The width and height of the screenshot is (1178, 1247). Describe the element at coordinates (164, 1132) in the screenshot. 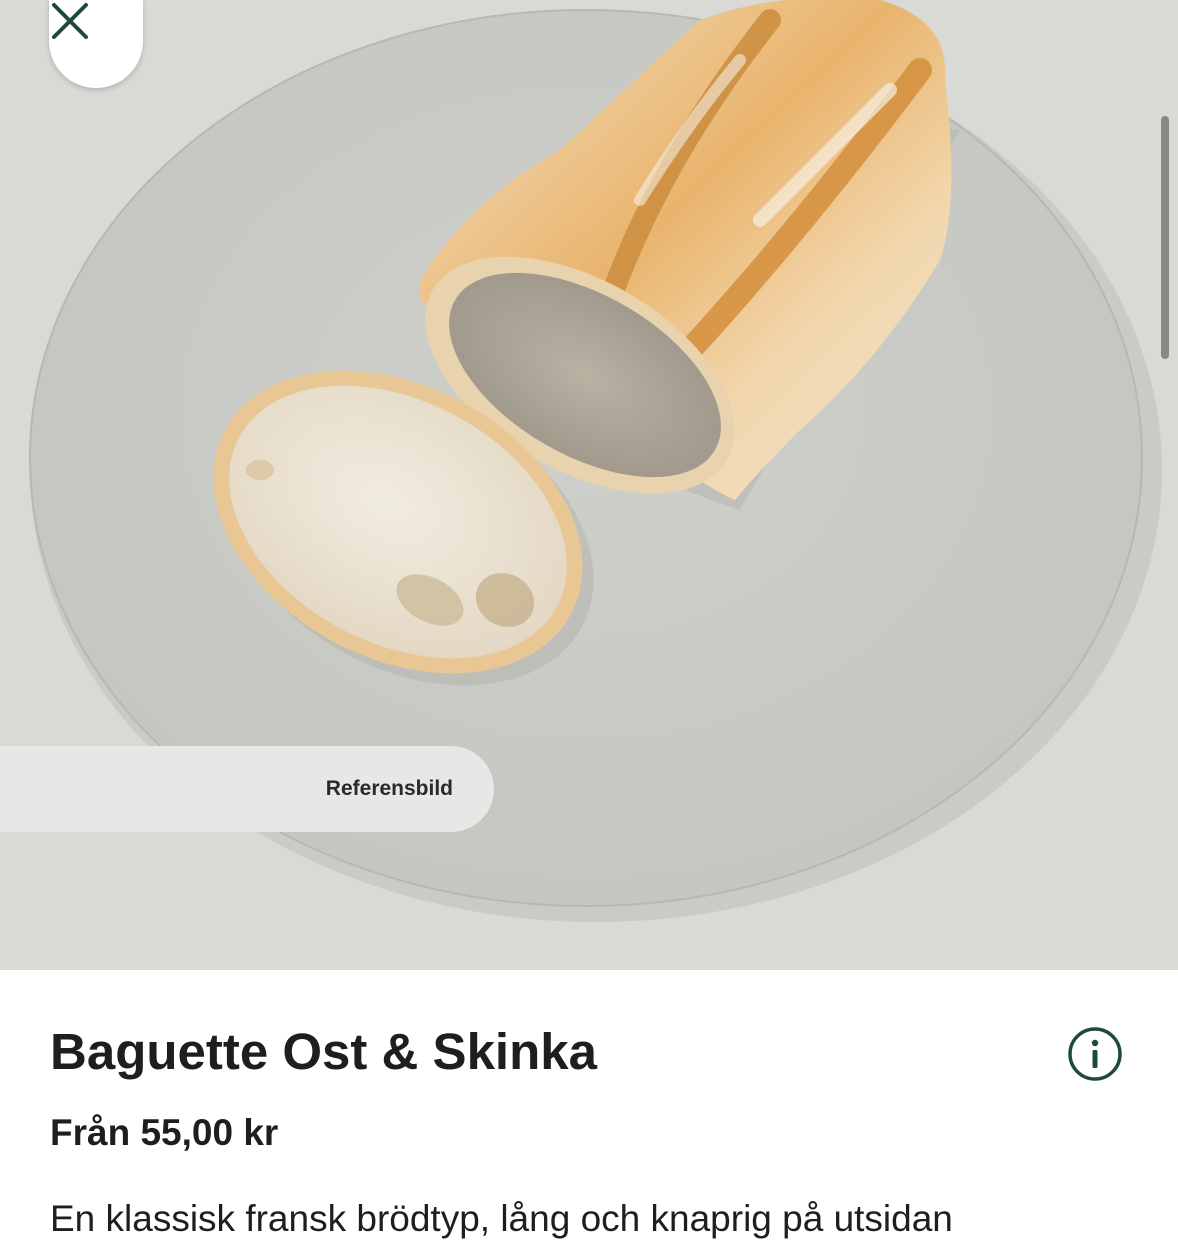

I see `product-price: Från 55,00 kr` at that location.